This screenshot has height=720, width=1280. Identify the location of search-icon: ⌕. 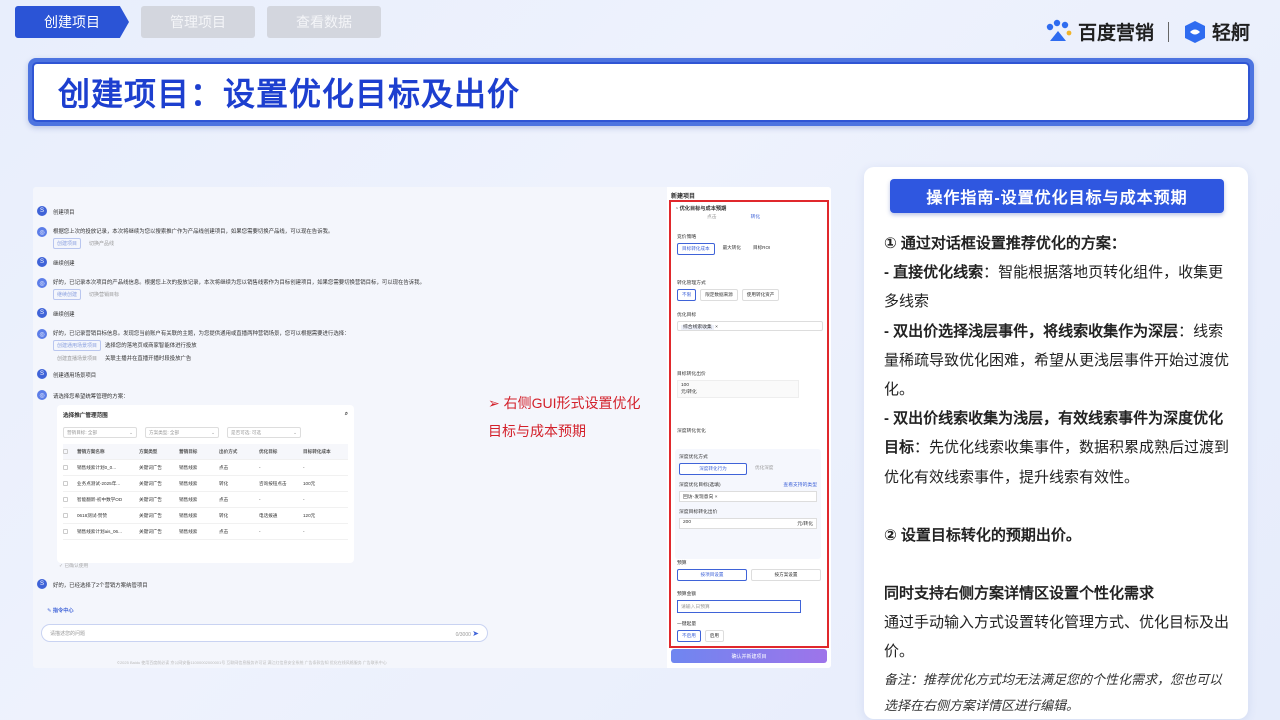
(346, 415).